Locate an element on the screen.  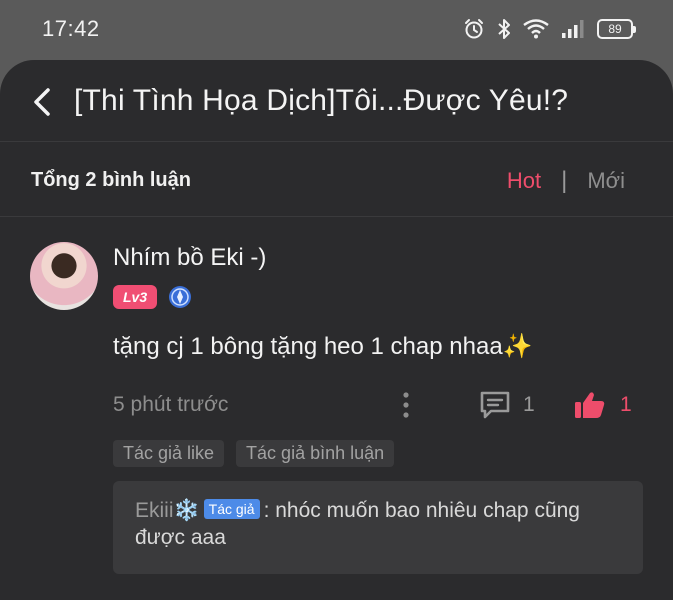
tag-author-like: Tác giả like is located at coordinates (169, 453).